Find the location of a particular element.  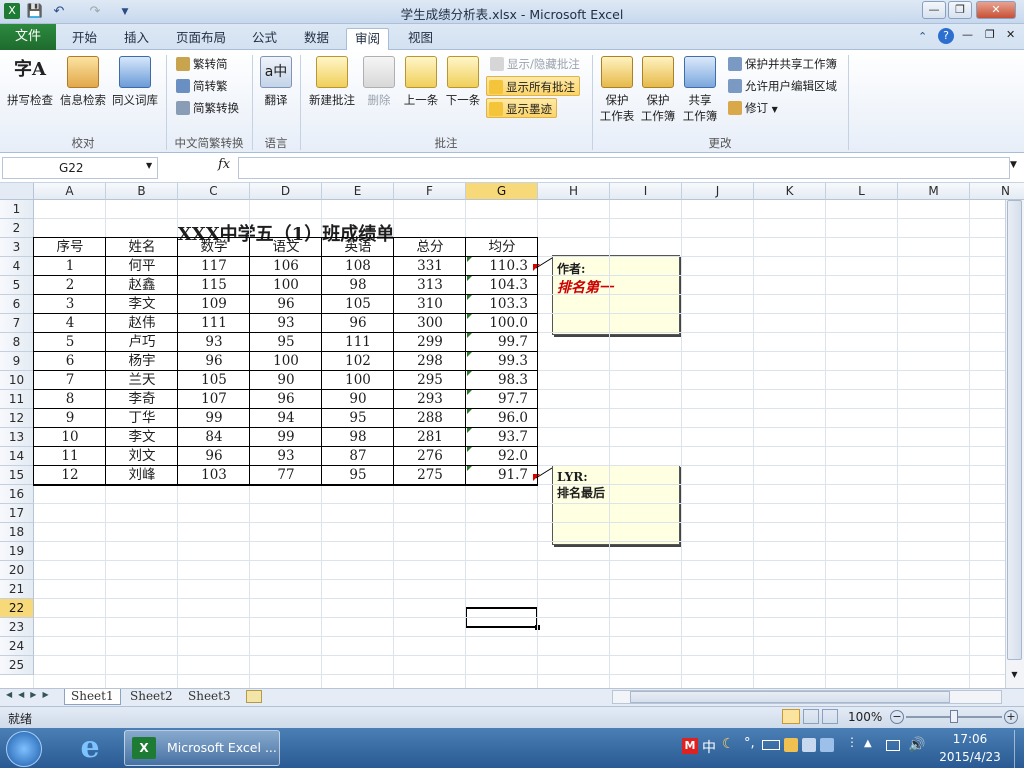

clock-date: 2015/4/23 is located at coordinates (970, 757).